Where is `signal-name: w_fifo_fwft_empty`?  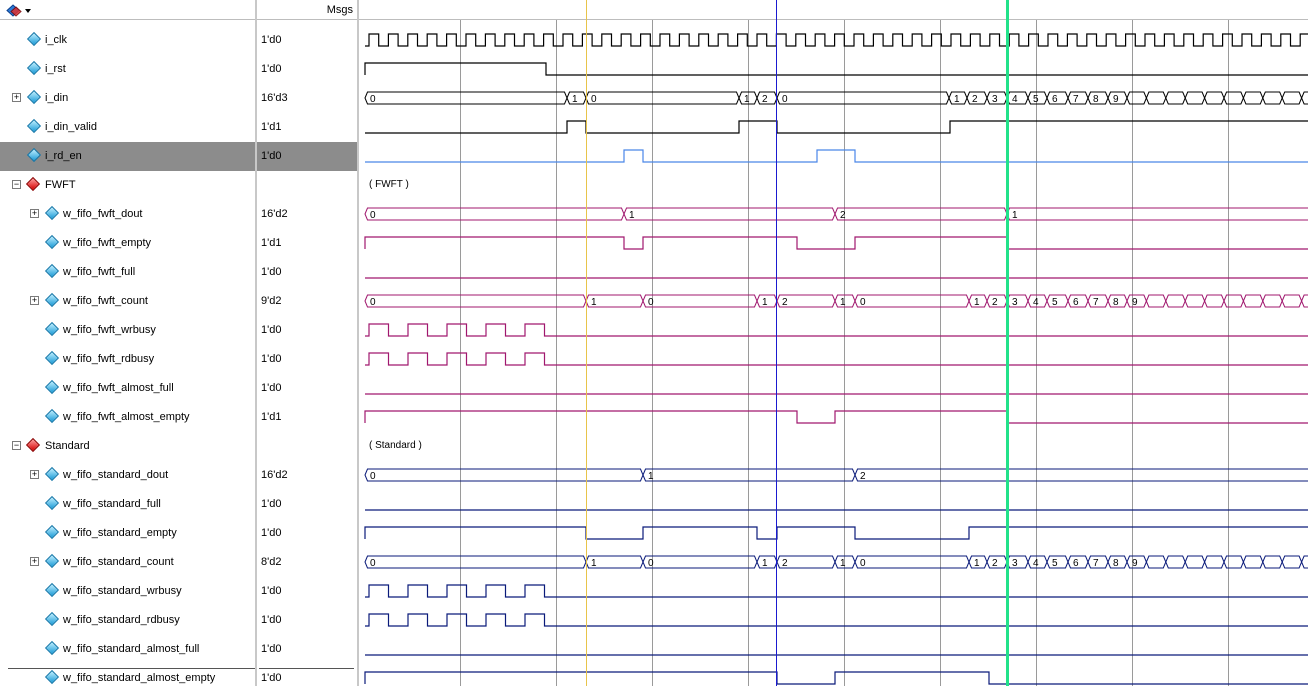
signal-name: w_fifo_fwft_empty is located at coordinates (107, 243).